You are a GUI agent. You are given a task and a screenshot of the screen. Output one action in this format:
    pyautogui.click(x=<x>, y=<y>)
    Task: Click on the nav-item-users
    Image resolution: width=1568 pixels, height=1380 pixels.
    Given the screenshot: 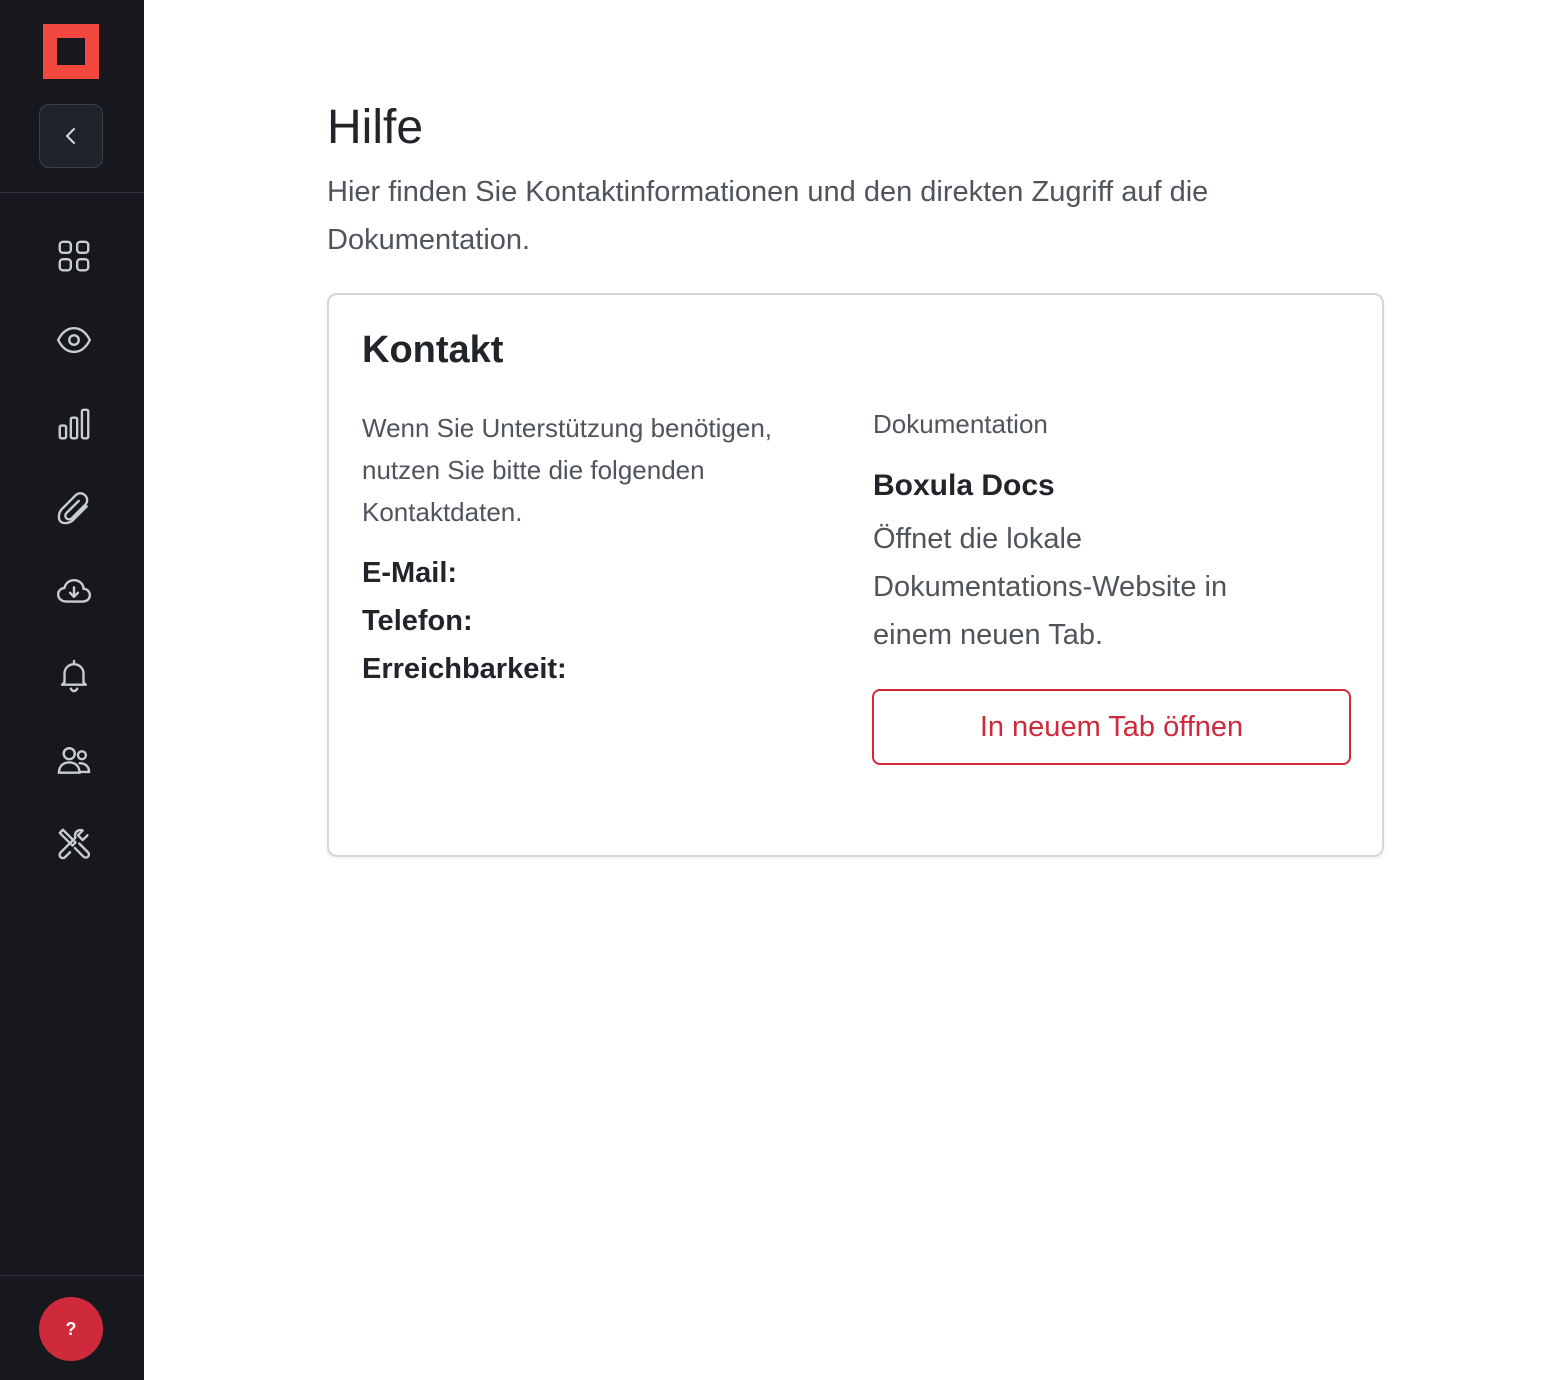 What is the action you would take?
    pyautogui.click(x=74, y=760)
    